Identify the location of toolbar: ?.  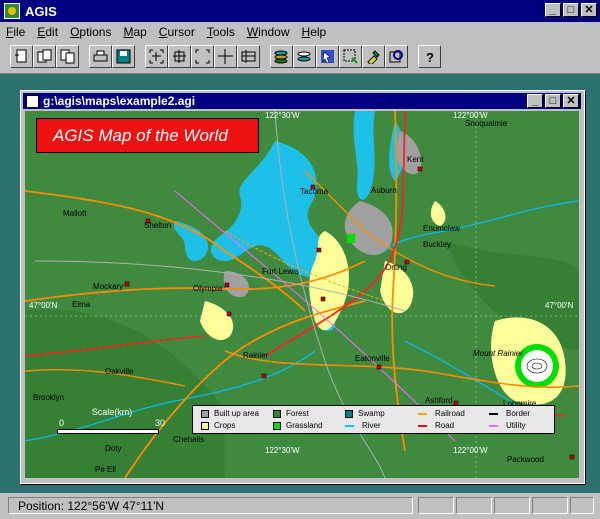
(300, 56).